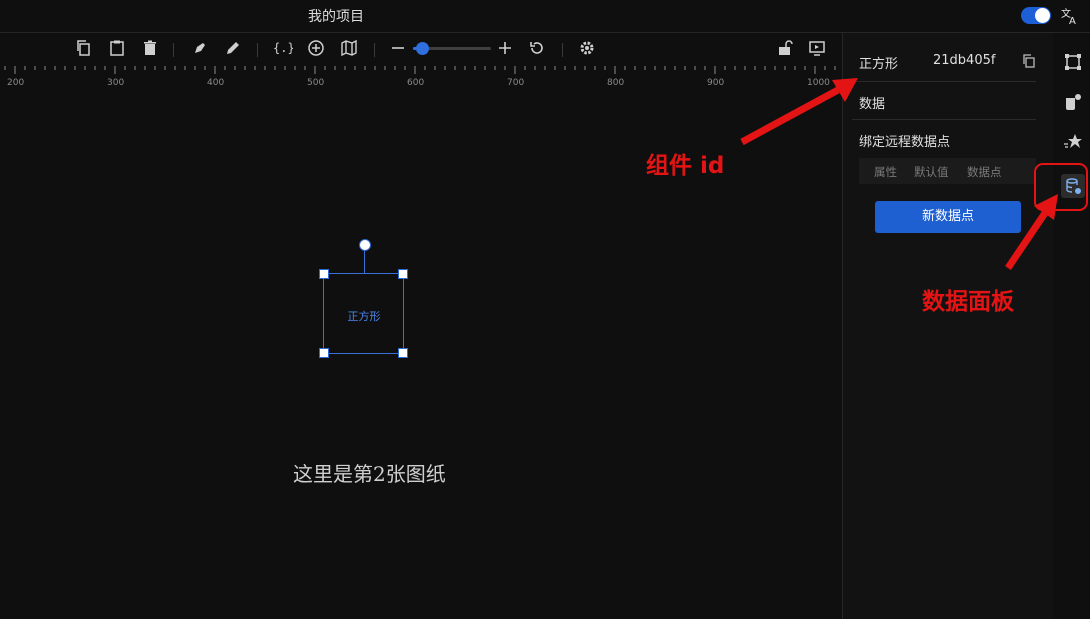 This screenshot has width=1090, height=619. I want to click on pen-icon, so click(200, 48).